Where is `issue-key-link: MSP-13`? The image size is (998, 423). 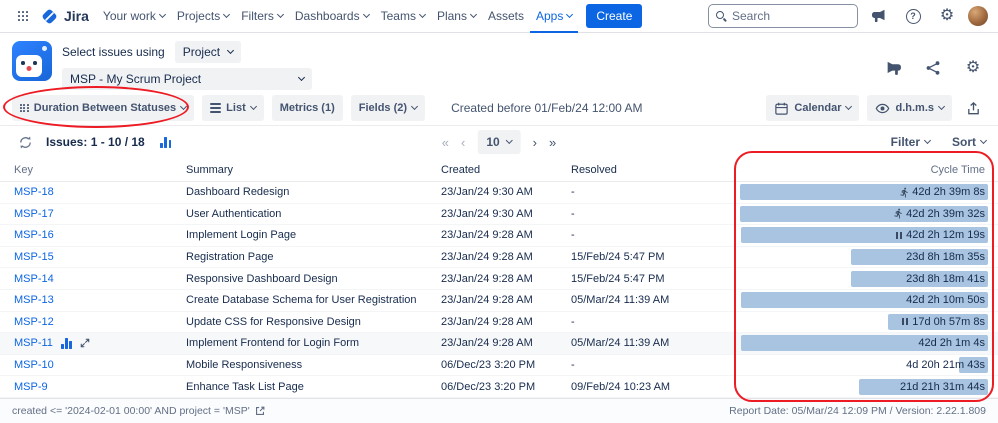
issue-key-link: MSP-13 is located at coordinates (34, 300).